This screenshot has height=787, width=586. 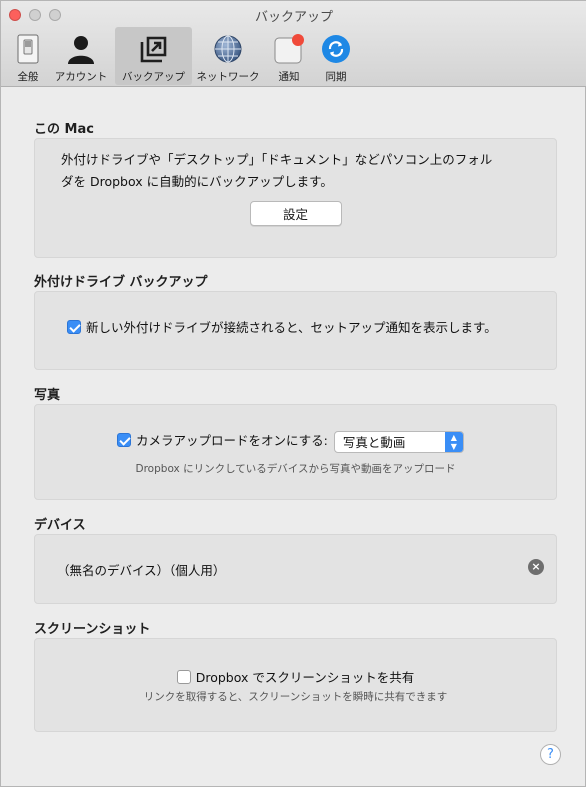 What do you see at coordinates (374, 442) in the screenshot?
I see `camera-upload-select-value: 写真と動画` at bounding box center [374, 442].